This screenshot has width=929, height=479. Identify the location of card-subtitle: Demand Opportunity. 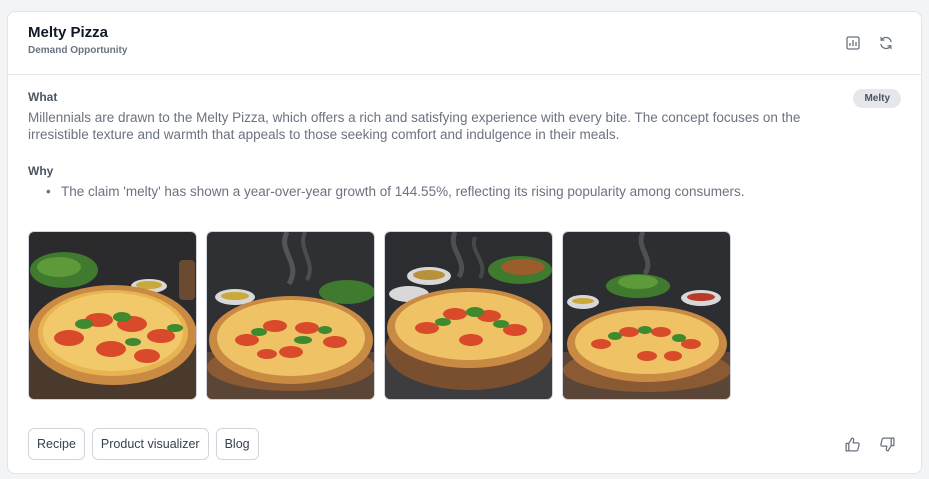
(78, 50).